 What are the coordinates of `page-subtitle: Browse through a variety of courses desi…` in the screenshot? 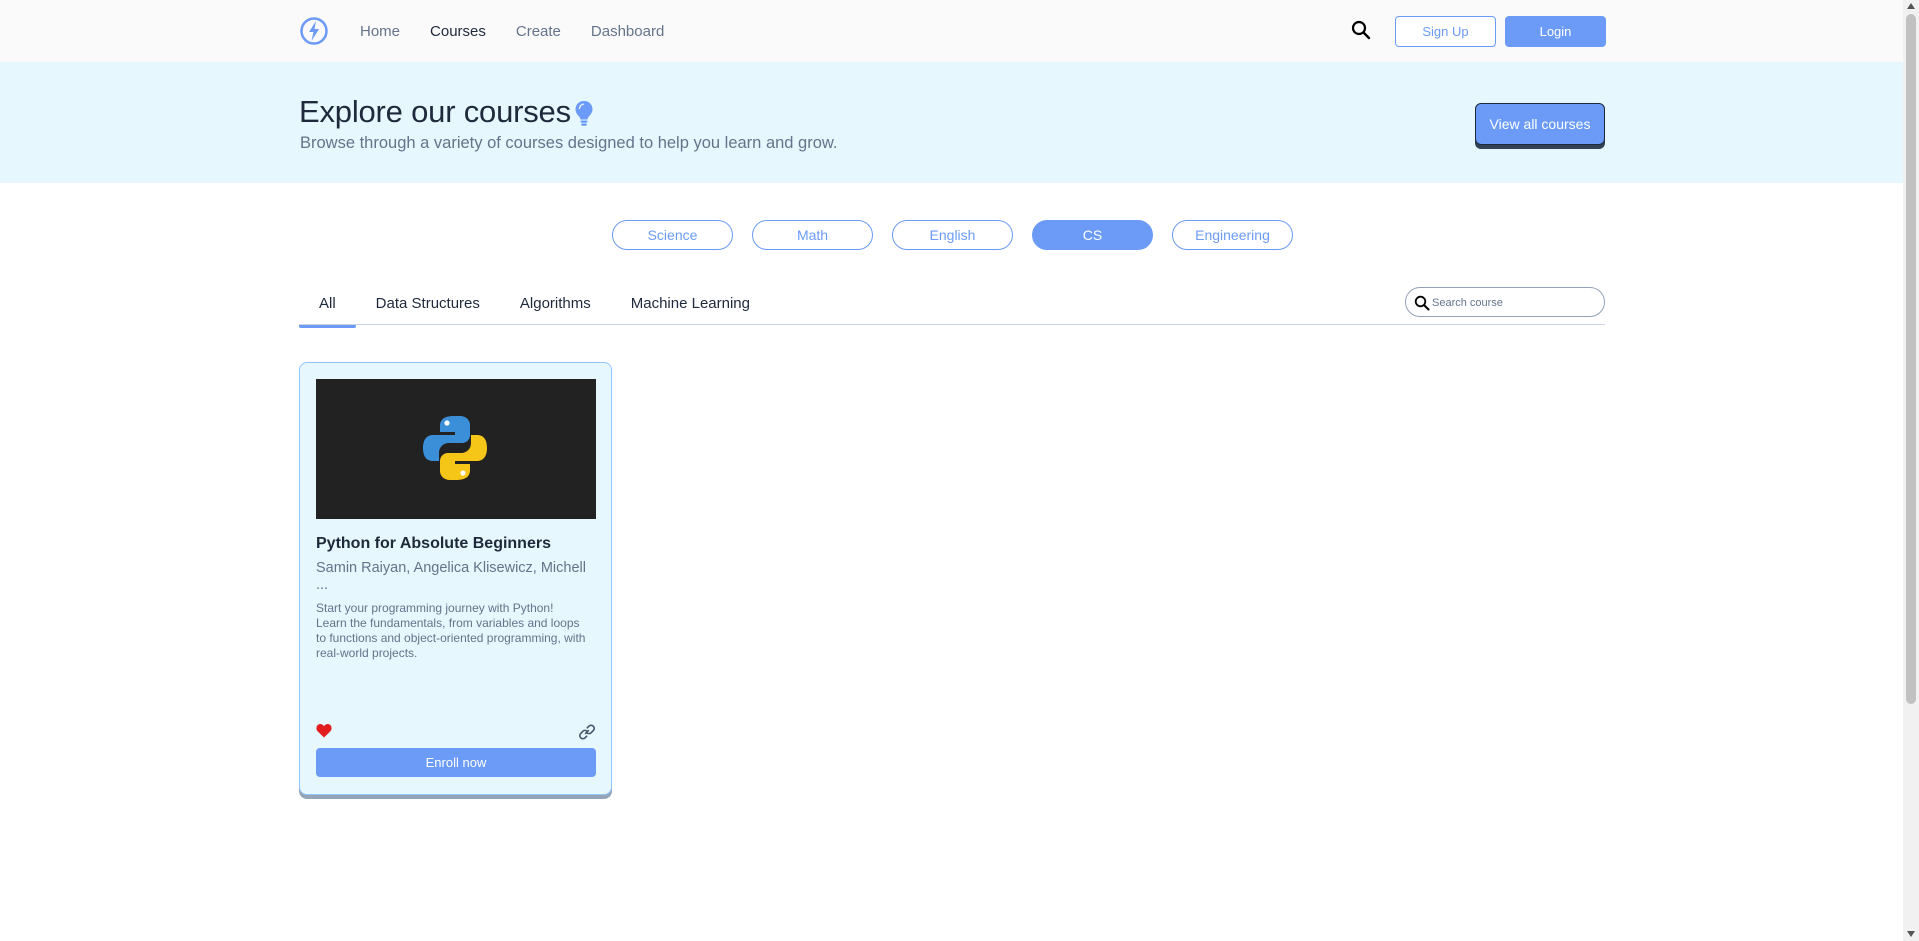 It's located at (569, 143).